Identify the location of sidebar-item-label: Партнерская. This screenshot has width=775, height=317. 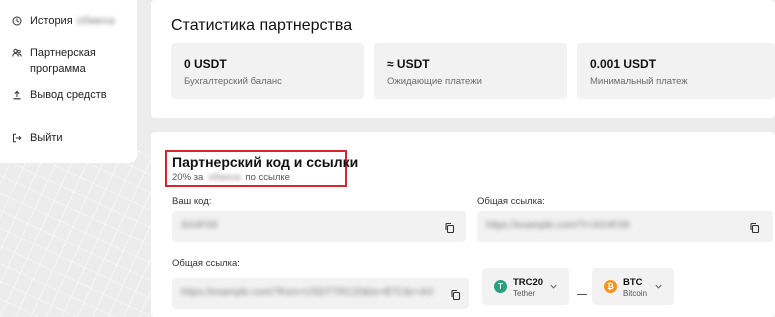
(63, 53).